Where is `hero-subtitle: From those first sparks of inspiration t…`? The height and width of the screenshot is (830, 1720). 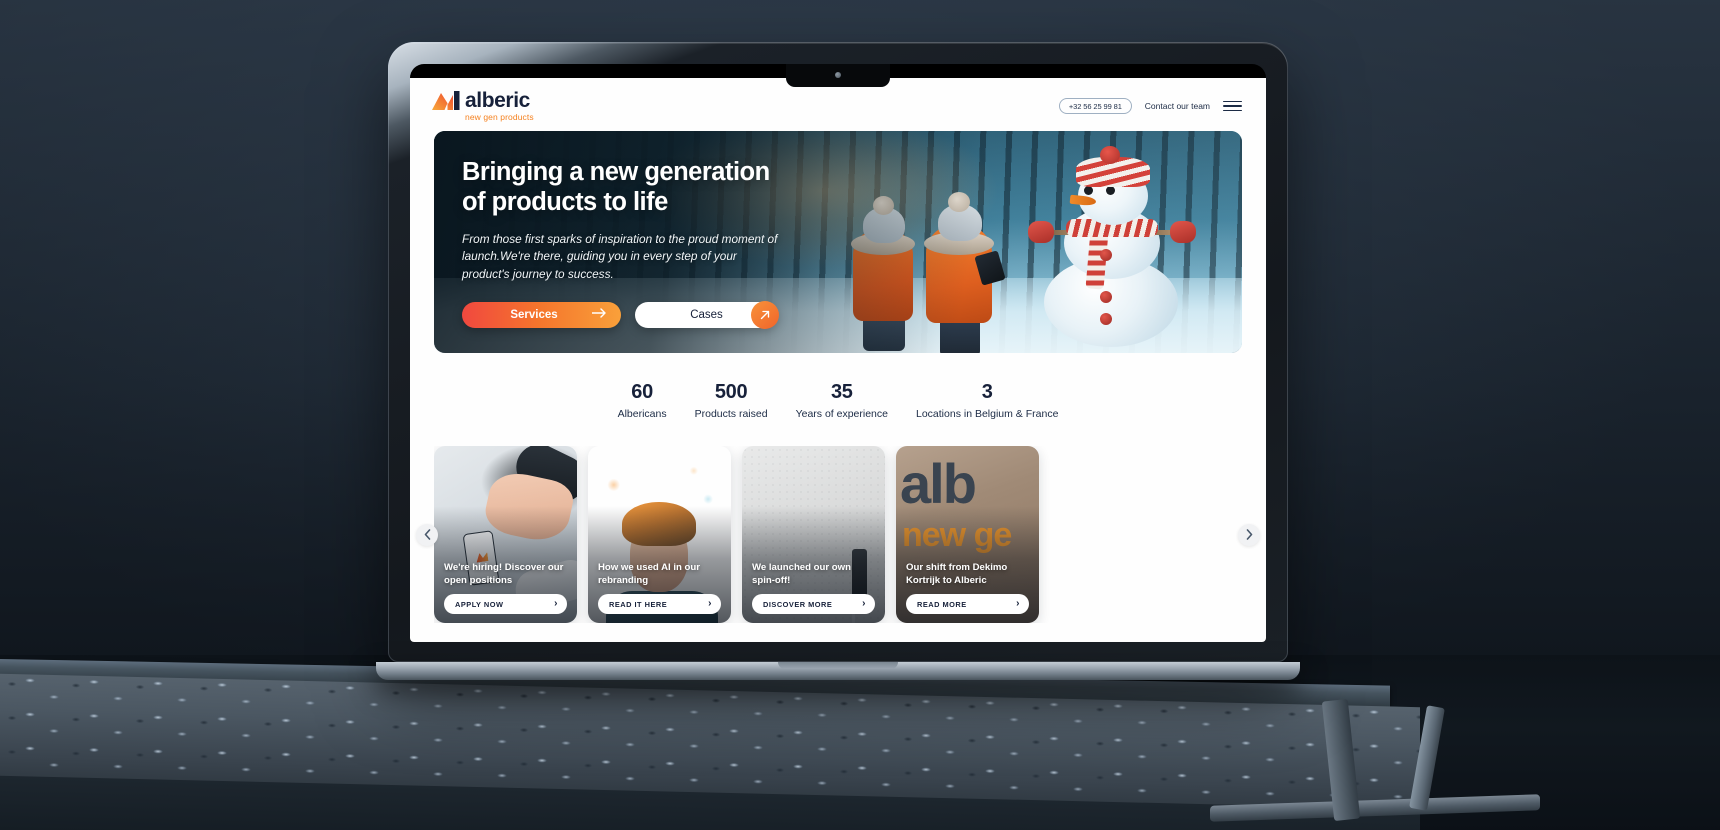
hero-subtitle: From those first sparks of inspiration t… is located at coordinates (620, 256).